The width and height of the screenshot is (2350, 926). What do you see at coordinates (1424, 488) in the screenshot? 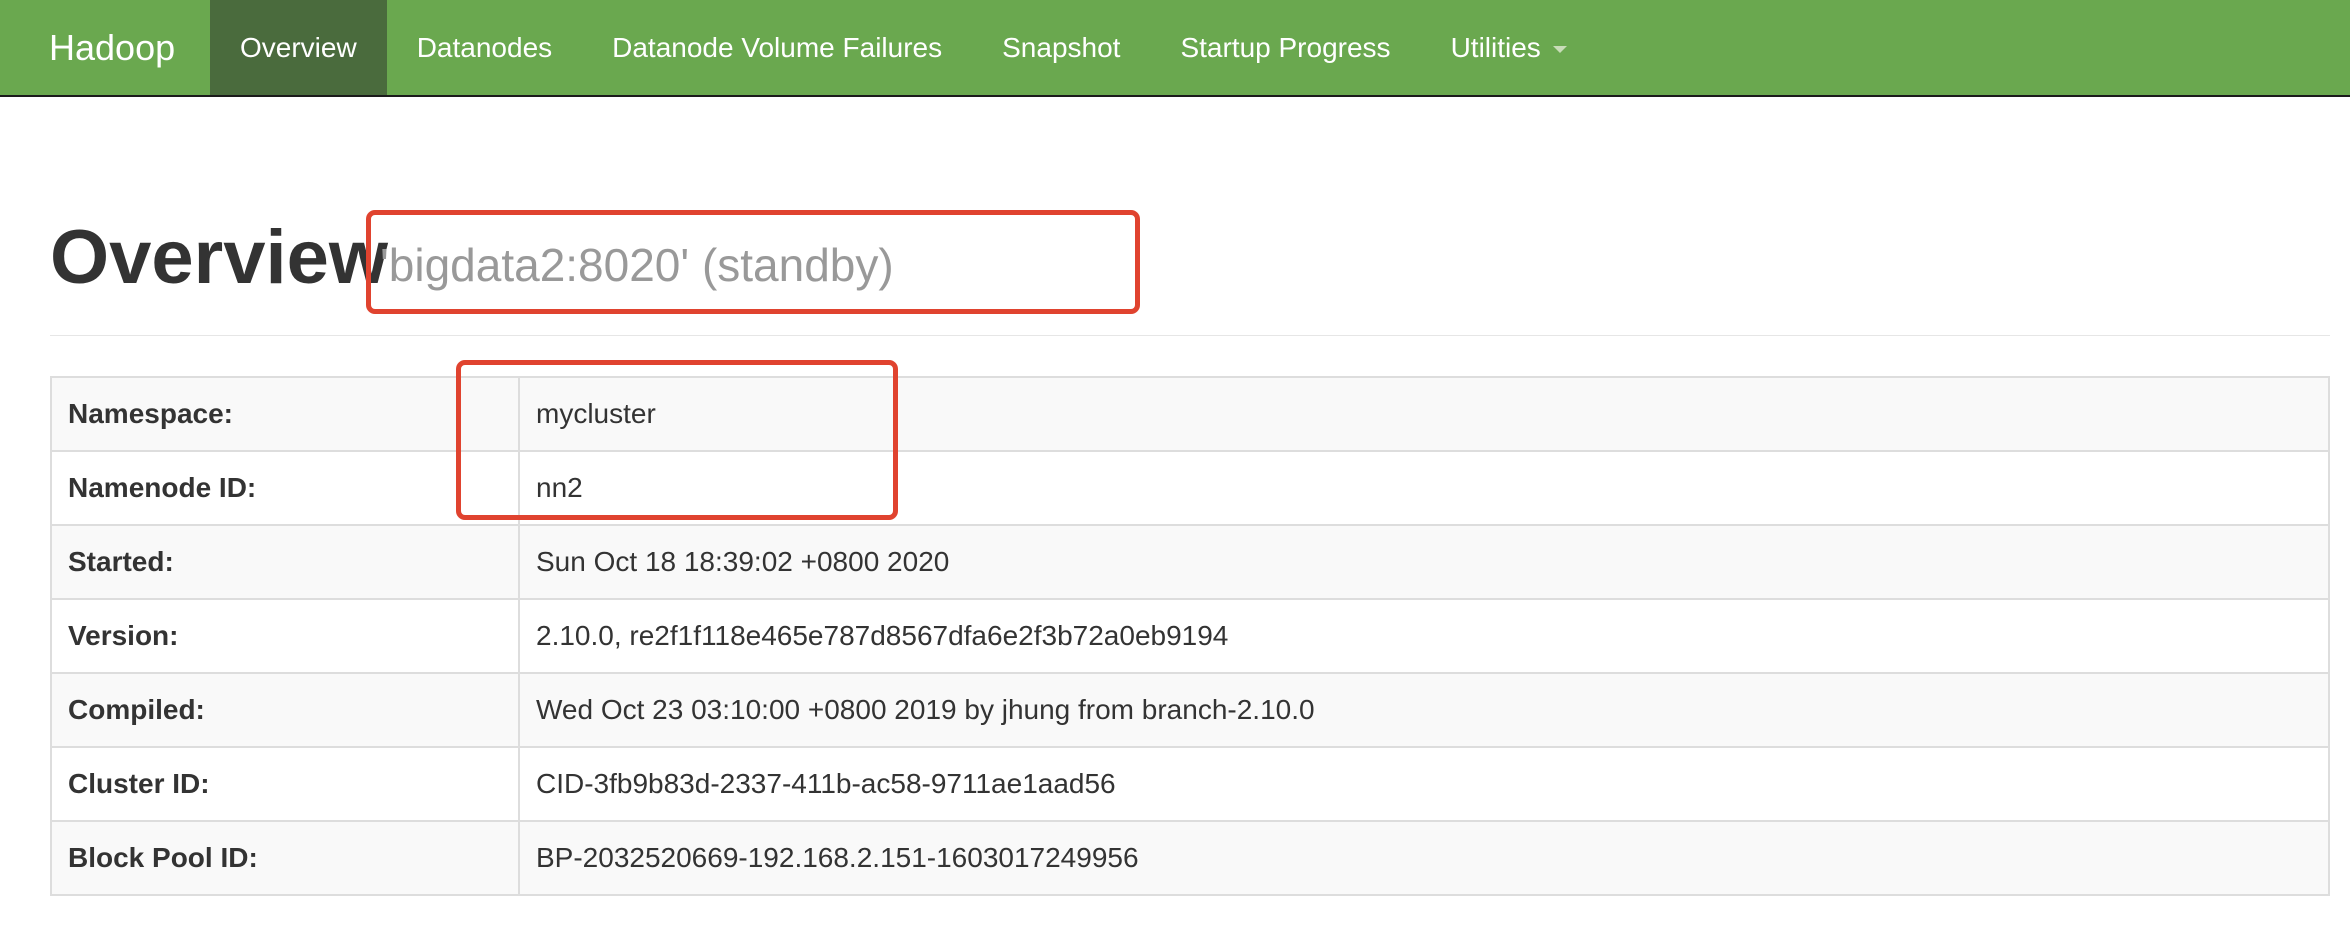
I see `row-value: nn2` at bounding box center [1424, 488].